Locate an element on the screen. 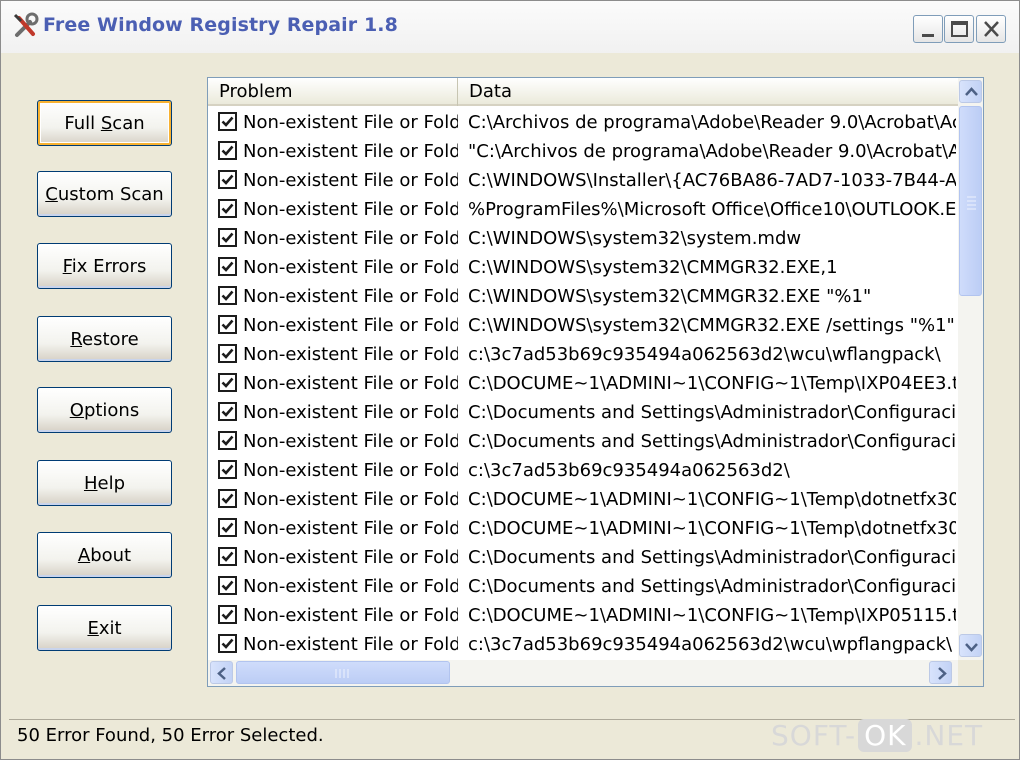 The width and height of the screenshot is (1020, 760). chevron-left-icon is located at coordinates (221, 673).